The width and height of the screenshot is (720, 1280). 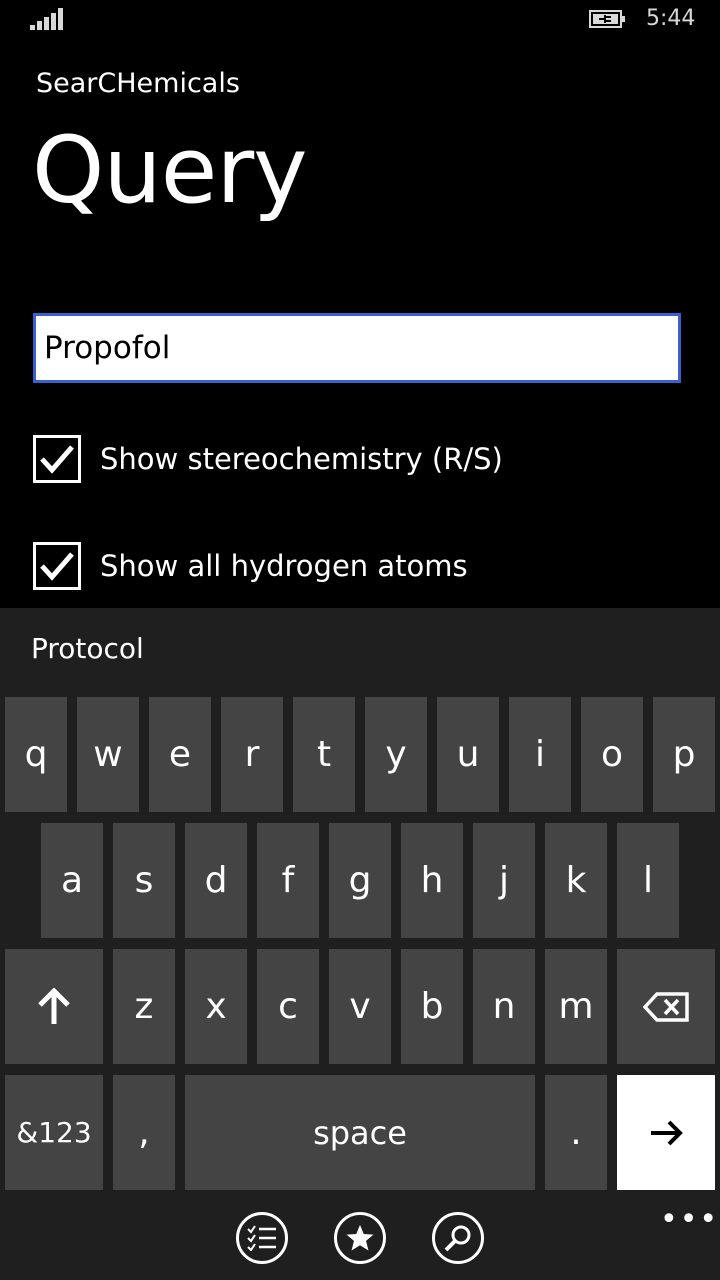 What do you see at coordinates (360, 1132) in the screenshot?
I see `space-key: space` at bounding box center [360, 1132].